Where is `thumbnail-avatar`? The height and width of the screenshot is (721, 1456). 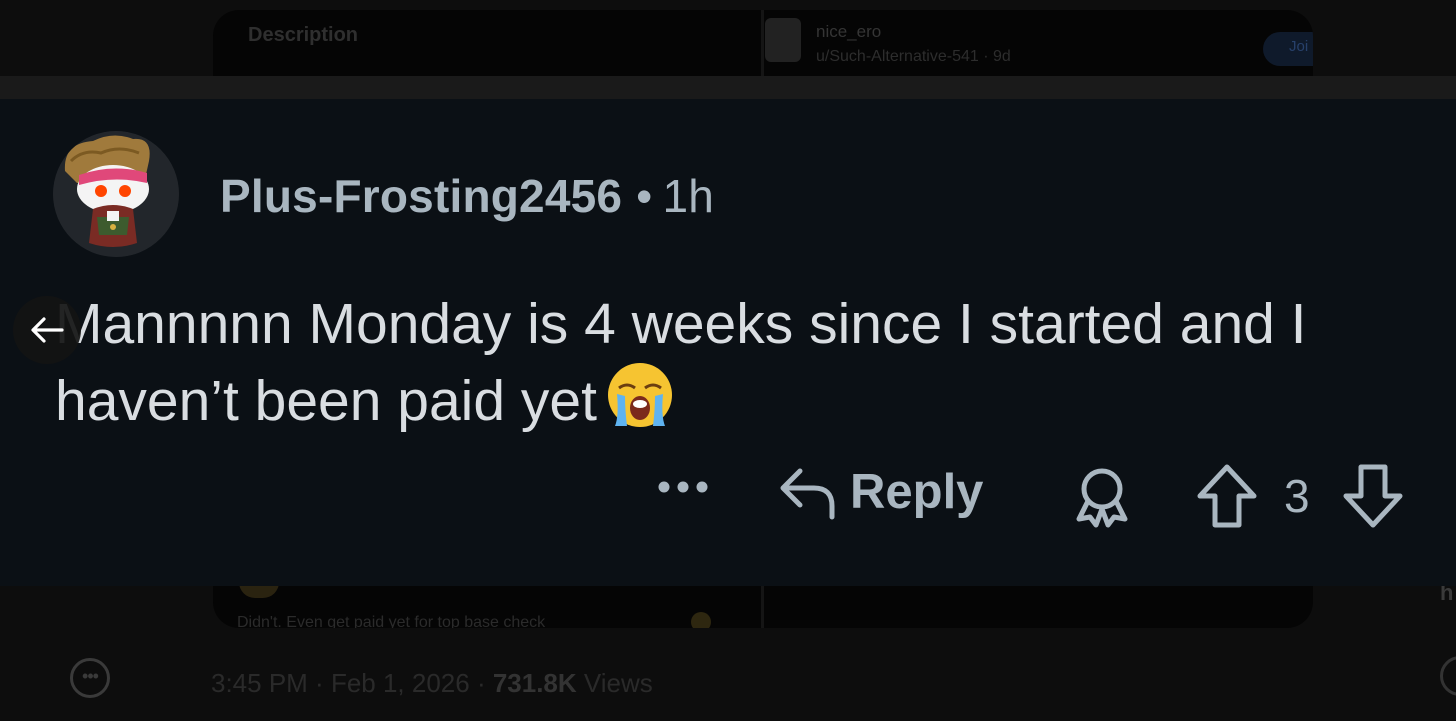 thumbnail-avatar is located at coordinates (783, 40).